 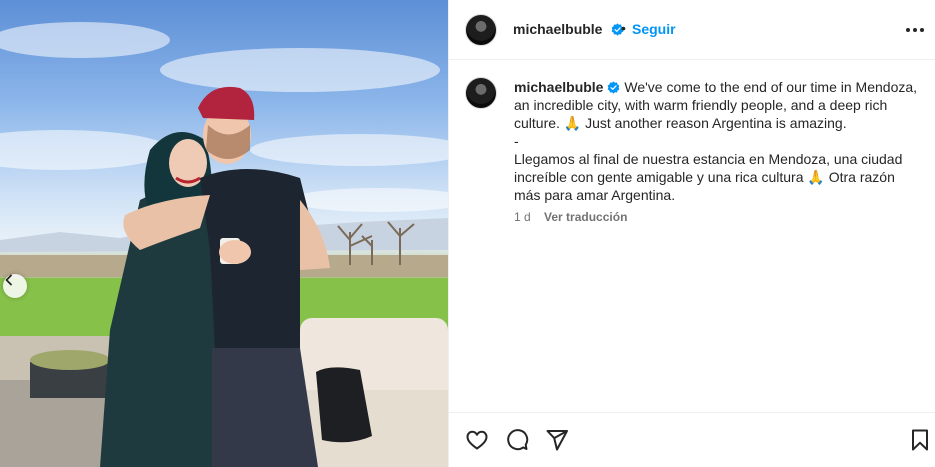 I want to click on carousel-prev-button, so click(x=15, y=286).